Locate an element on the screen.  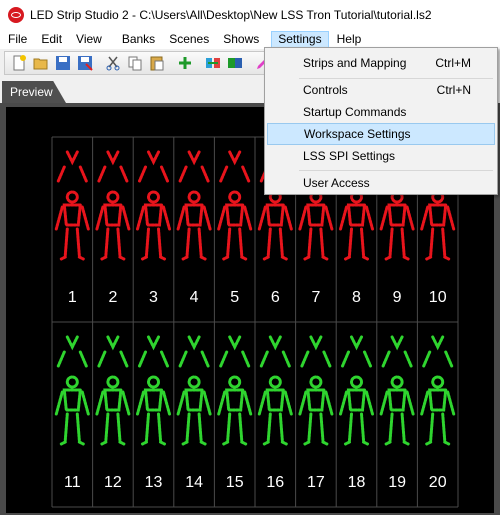
fixture-number-label: 16 is located at coordinates (275, 482).